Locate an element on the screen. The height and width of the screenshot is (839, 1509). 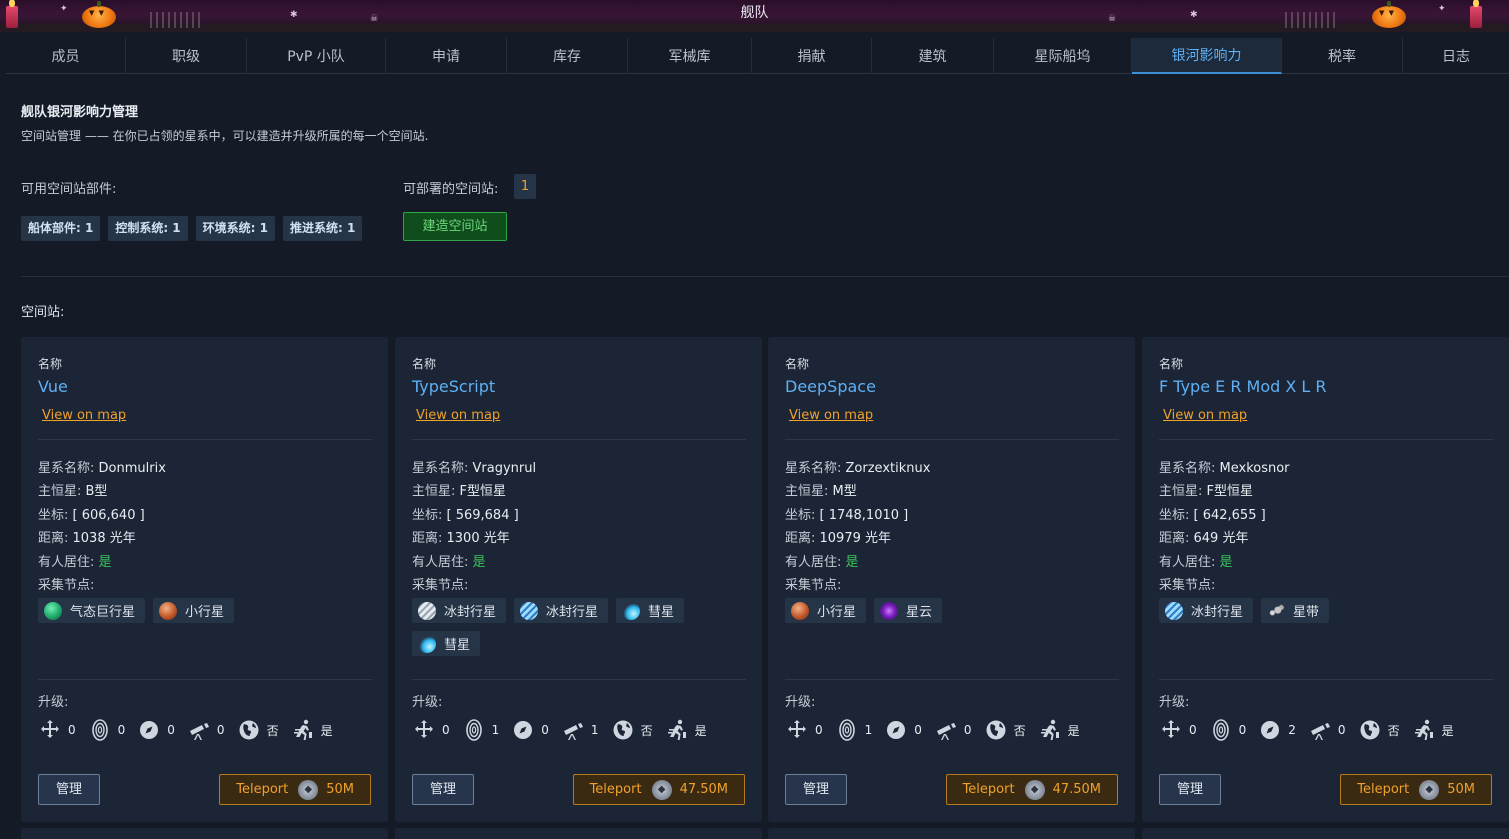
tab-ranks: 职级 is located at coordinates (186, 56).